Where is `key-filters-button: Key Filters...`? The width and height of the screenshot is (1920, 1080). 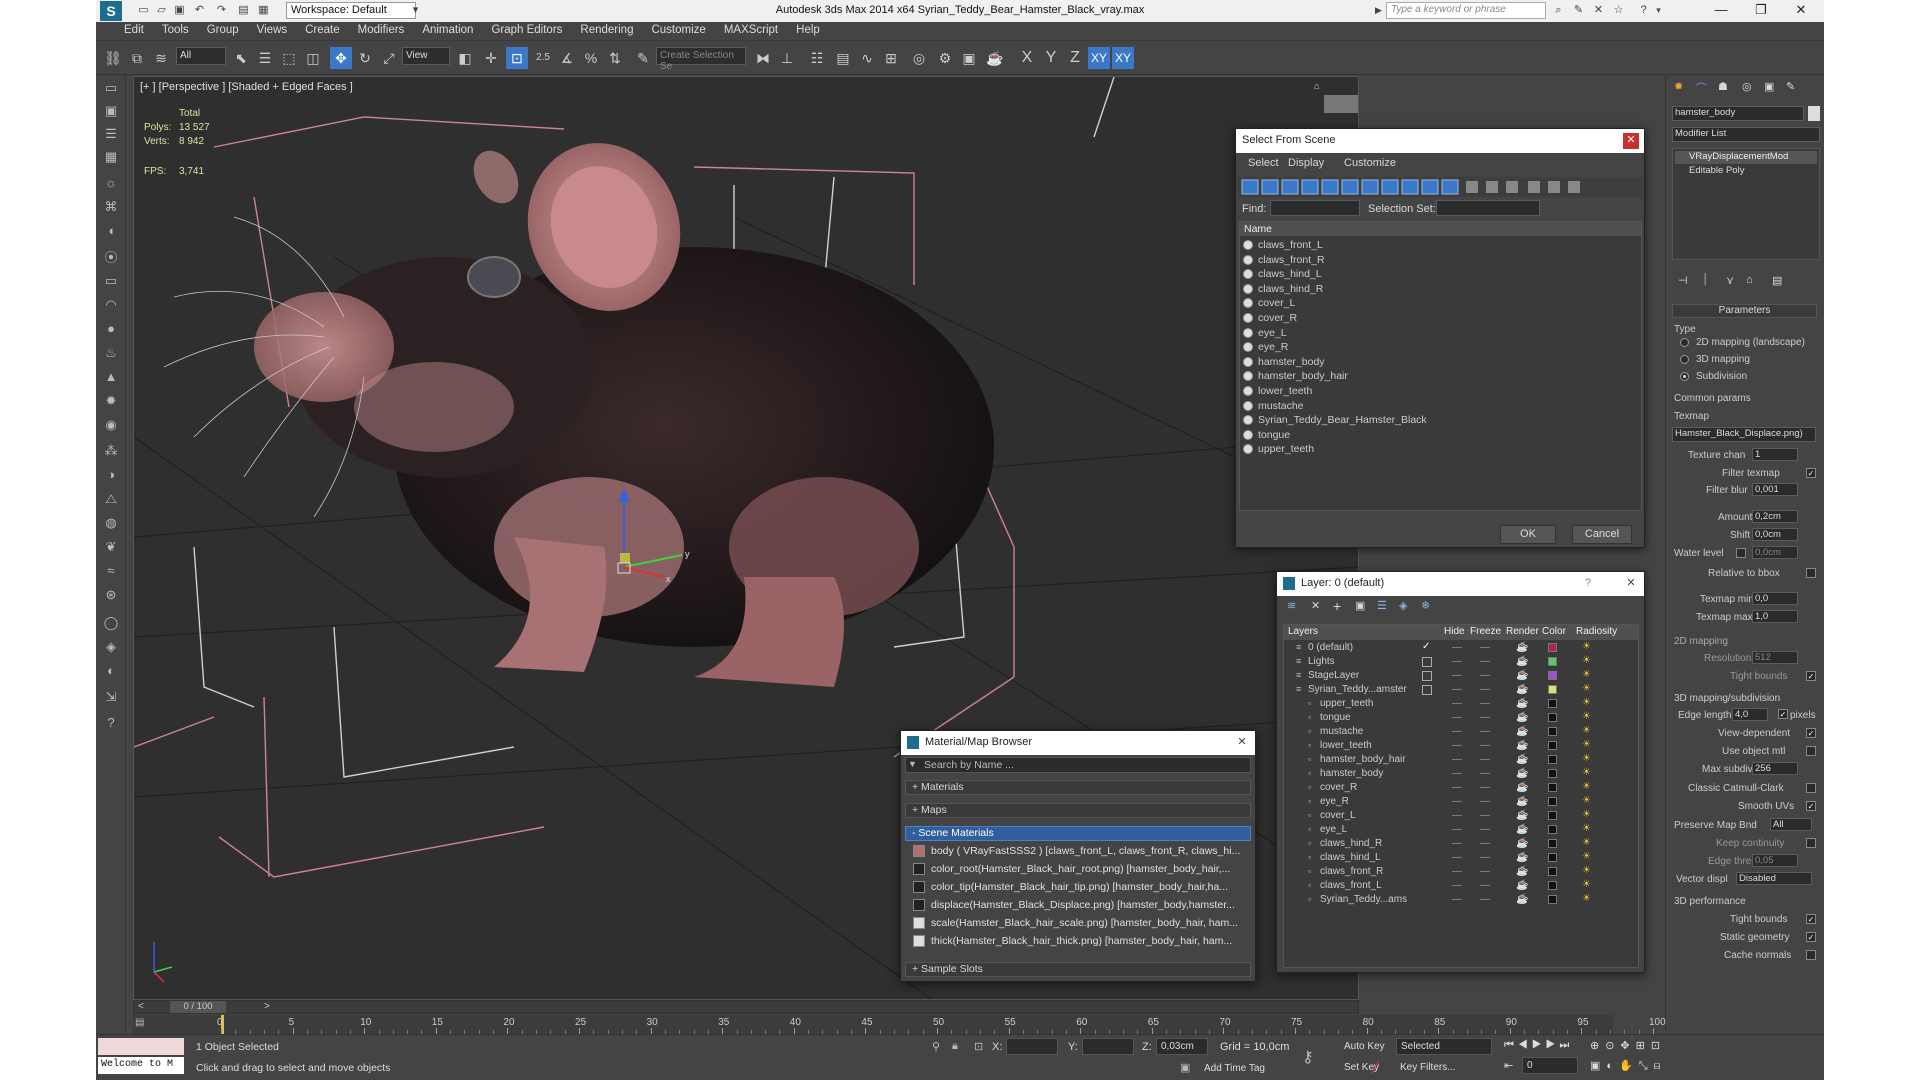
key-filters-button: Key Filters... is located at coordinates (1428, 1067).